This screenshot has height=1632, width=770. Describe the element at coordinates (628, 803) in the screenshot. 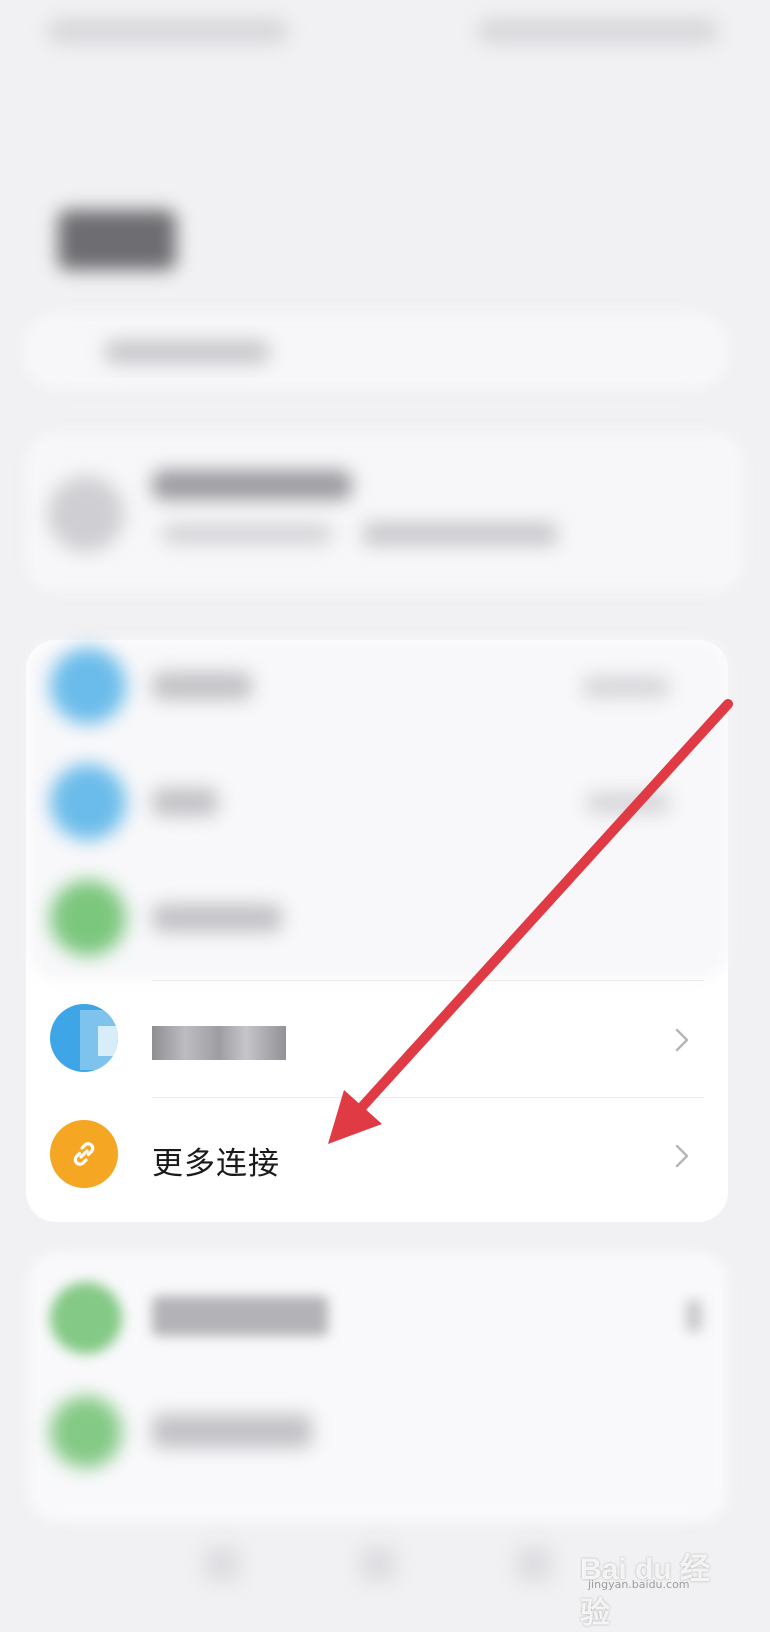

I see `bluetooth-value` at that location.